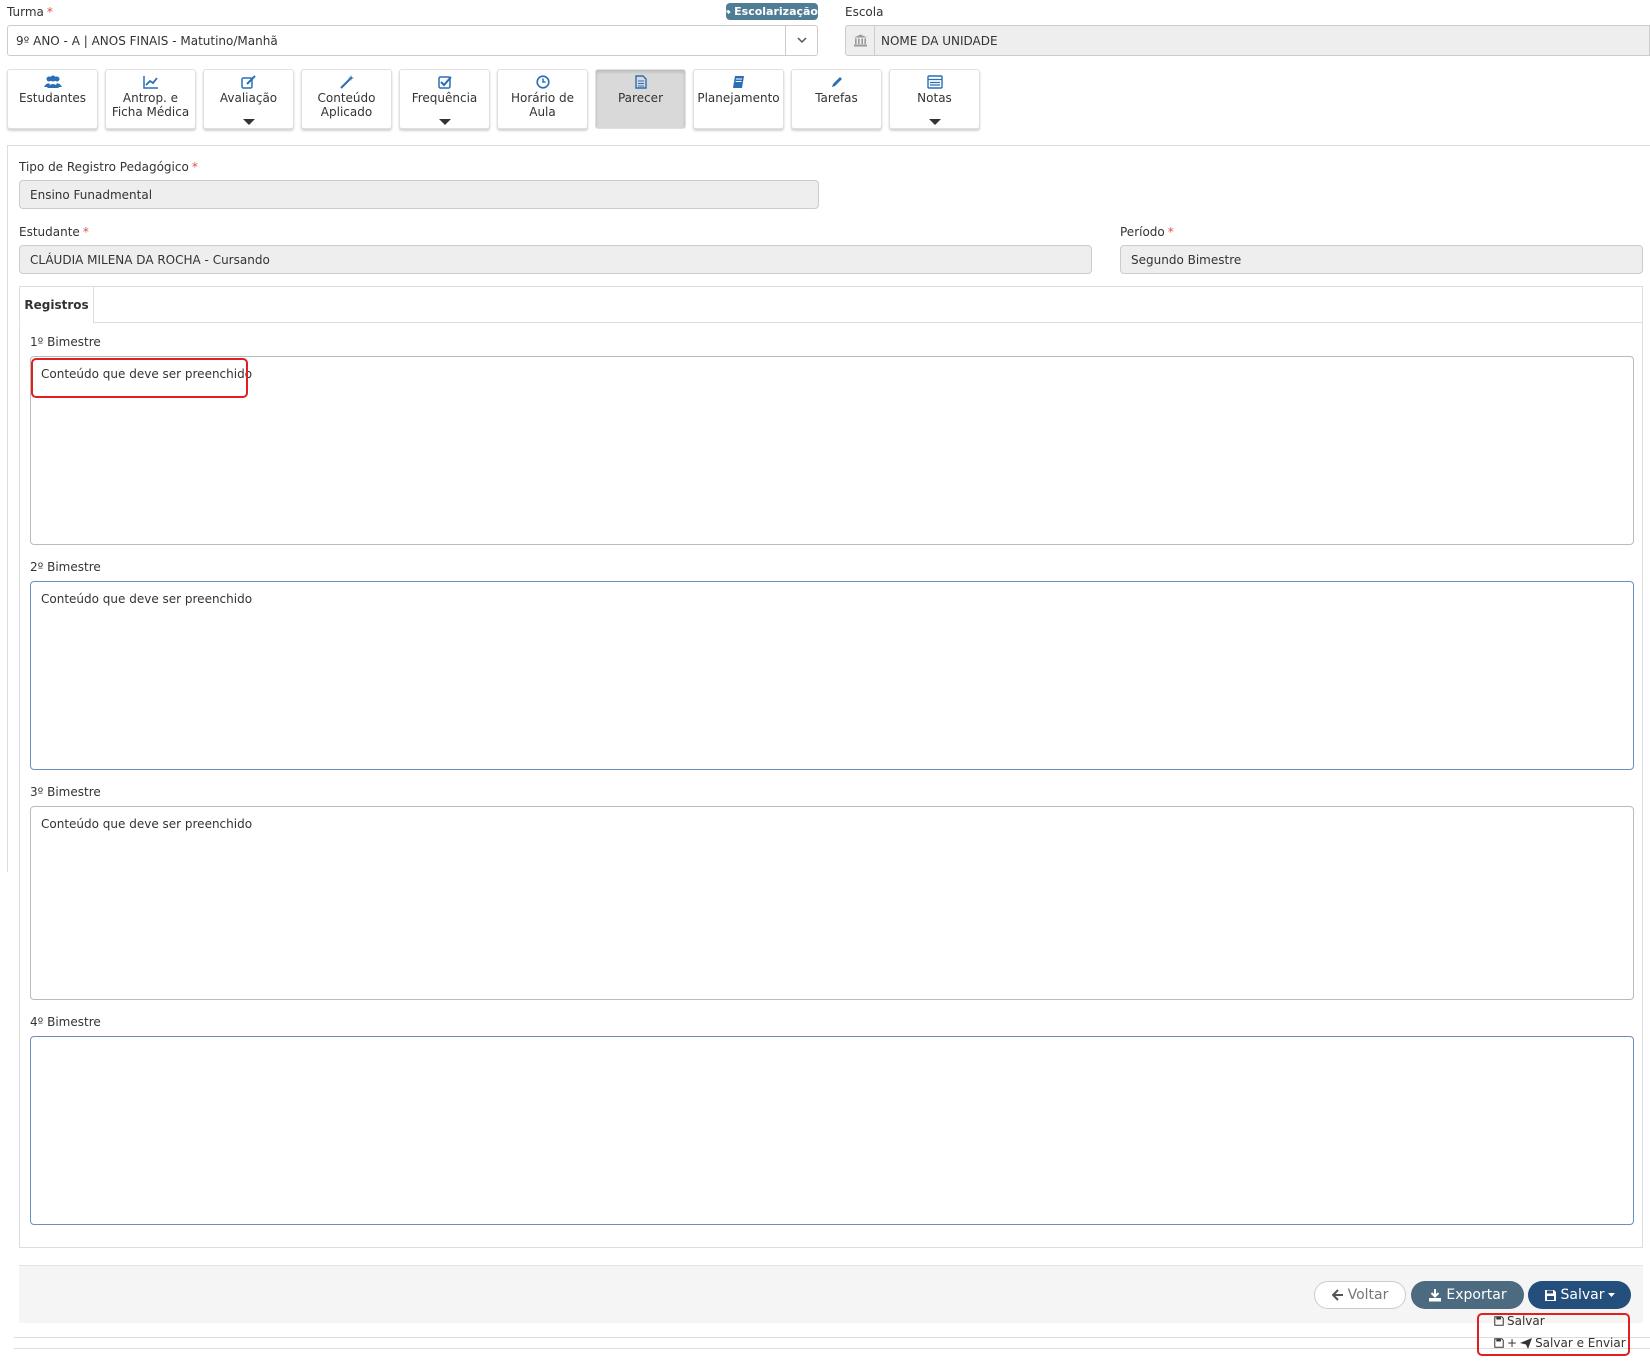 This screenshot has width=1650, height=1369. What do you see at coordinates (248, 99) in the screenshot?
I see `toolbar-avaliacao-button: Avaliação` at bounding box center [248, 99].